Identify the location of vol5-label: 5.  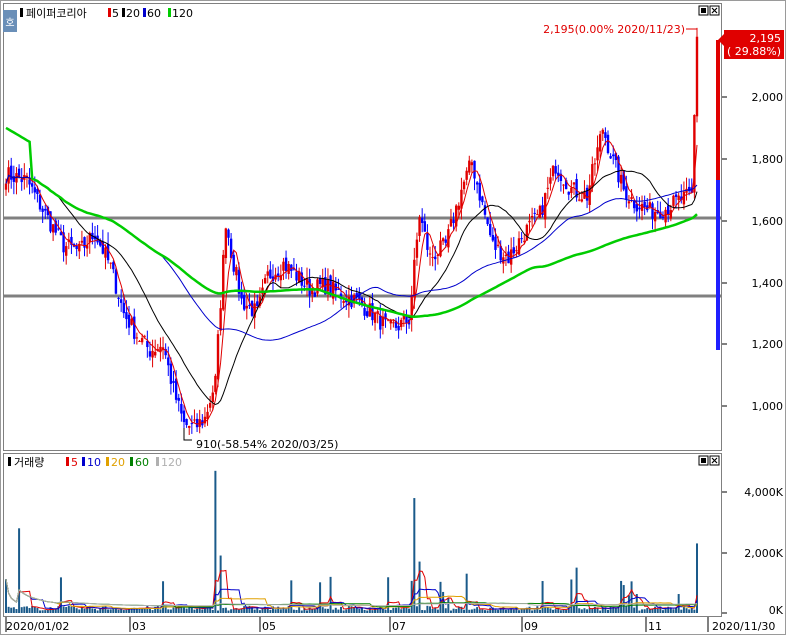
(74, 462).